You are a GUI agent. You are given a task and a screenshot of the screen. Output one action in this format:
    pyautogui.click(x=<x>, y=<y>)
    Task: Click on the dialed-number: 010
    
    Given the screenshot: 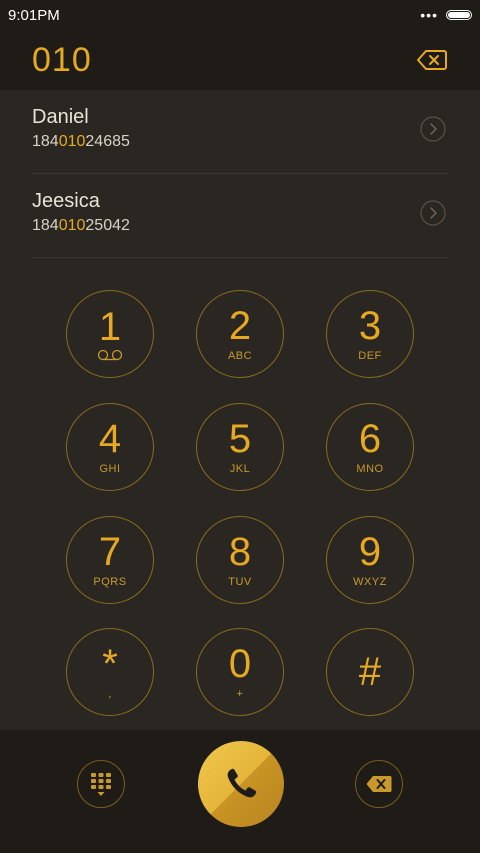 What is the action you would take?
    pyautogui.click(x=62, y=60)
    